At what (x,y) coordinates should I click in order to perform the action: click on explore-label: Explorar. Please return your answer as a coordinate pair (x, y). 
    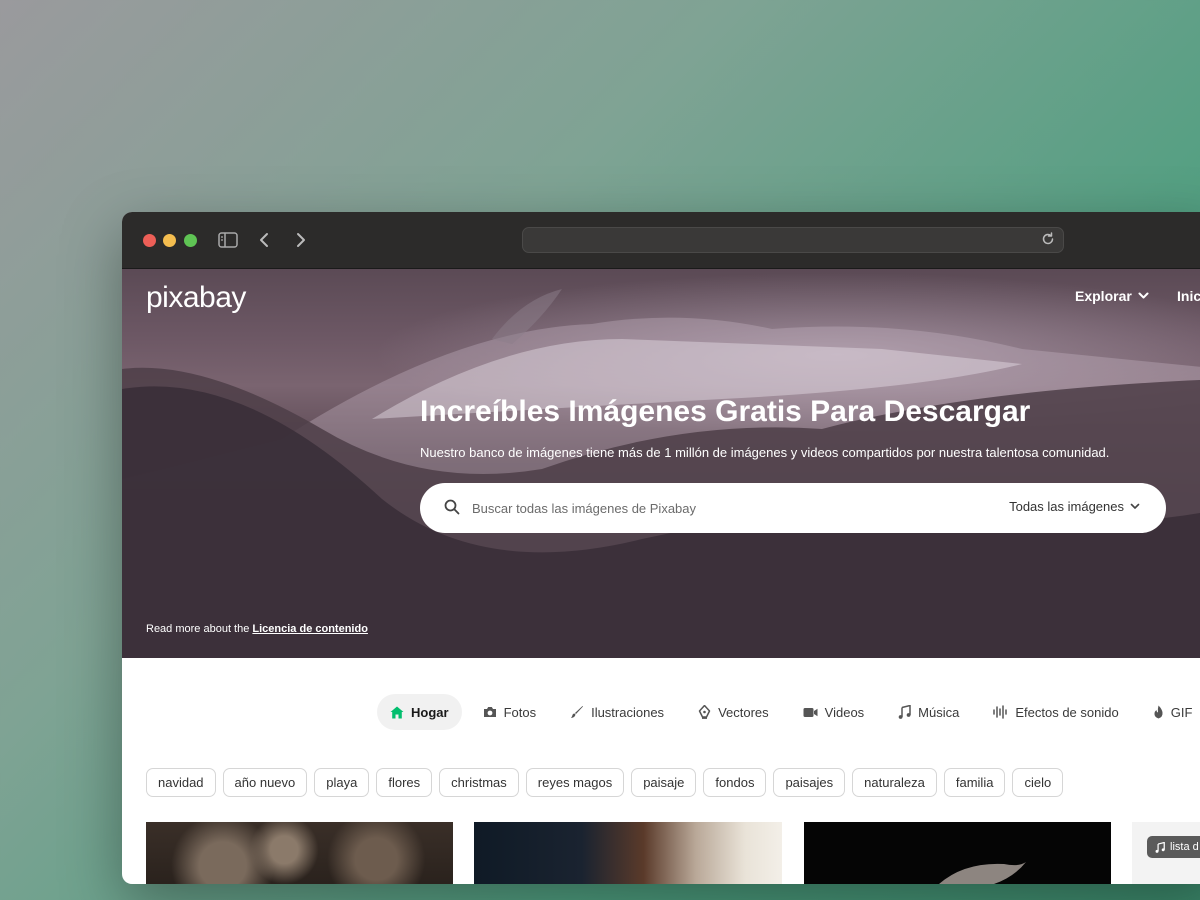
    Looking at the image, I should click on (1103, 296).